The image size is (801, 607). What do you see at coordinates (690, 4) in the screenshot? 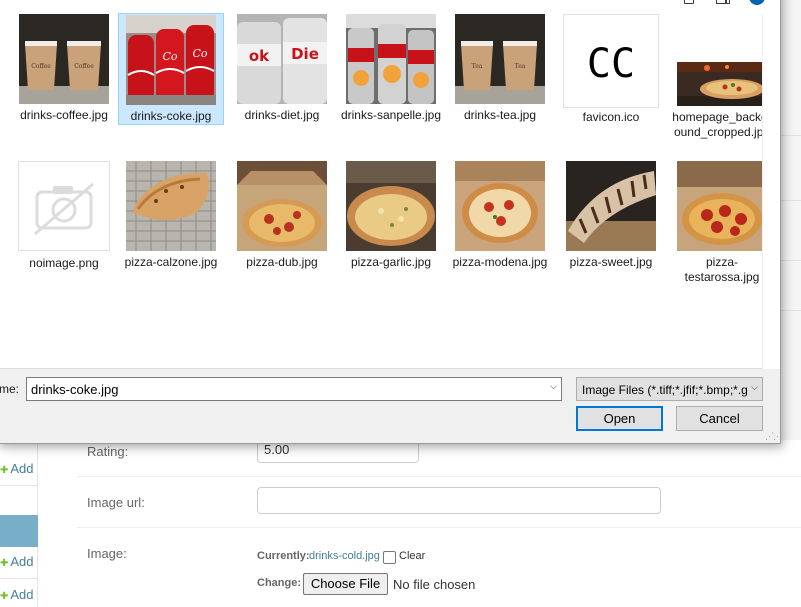
I see `change-view-icon` at bounding box center [690, 4].